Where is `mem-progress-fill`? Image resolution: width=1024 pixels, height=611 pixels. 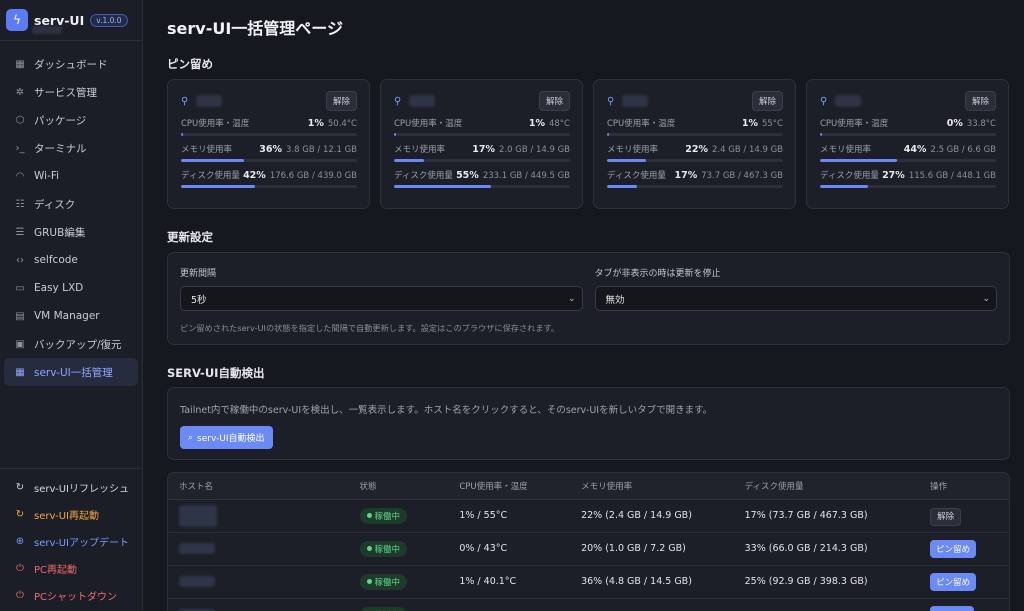 mem-progress-fill is located at coordinates (213, 160).